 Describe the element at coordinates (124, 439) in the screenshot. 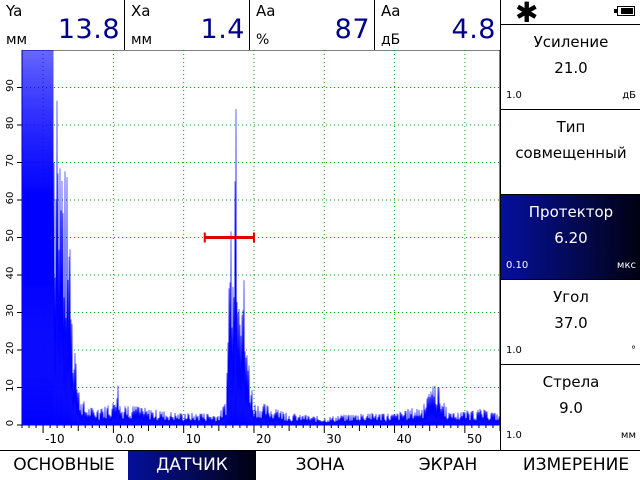

I see `x-tick-label: 0.0` at that location.